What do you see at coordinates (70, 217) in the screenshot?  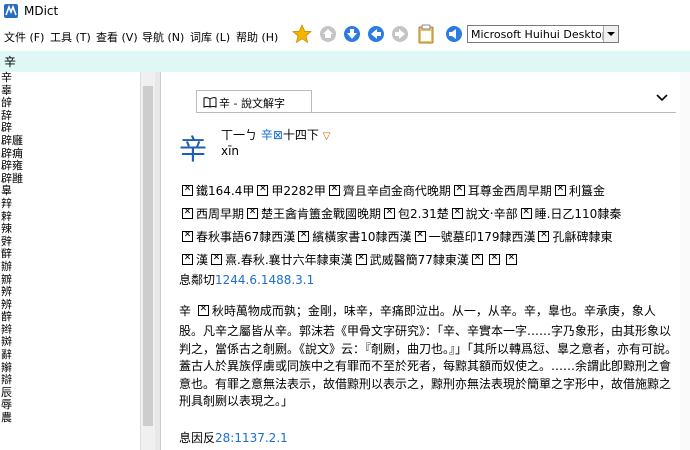 I see `list-item: 辢` at bounding box center [70, 217].